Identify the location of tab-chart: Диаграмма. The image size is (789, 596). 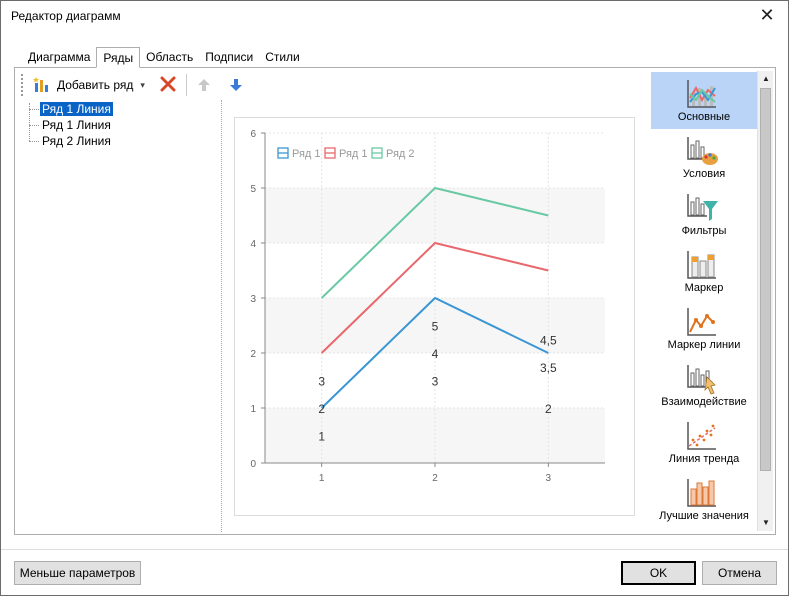
(59, 57).